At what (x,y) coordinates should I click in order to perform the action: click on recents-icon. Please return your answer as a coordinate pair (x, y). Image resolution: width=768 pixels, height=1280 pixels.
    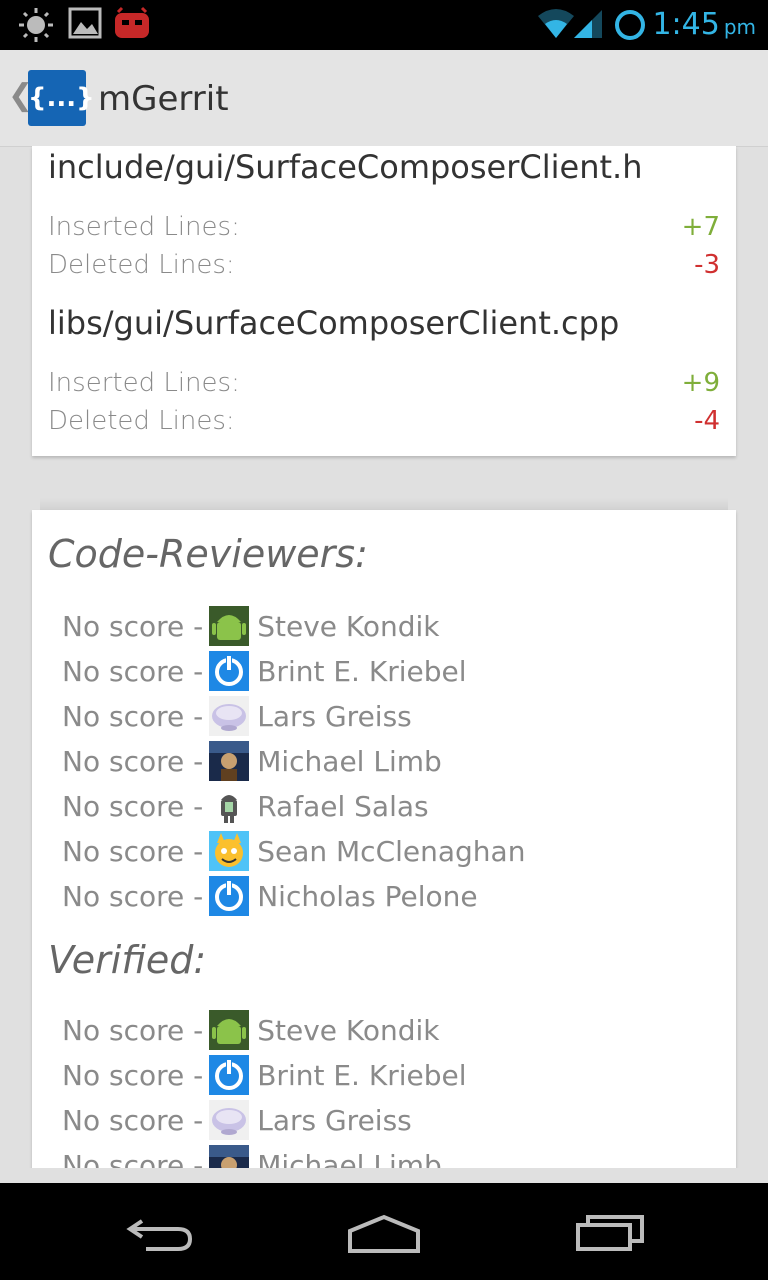
    Looking at the image, I should click on (610, 1233).